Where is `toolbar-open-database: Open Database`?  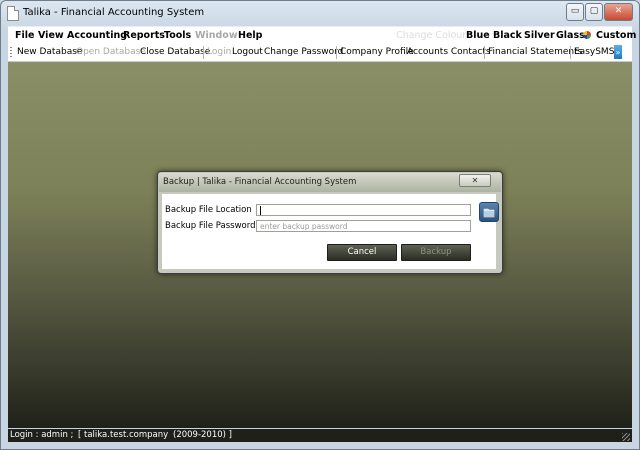
toolbar-open-database: Open Database is located at coordinates (111, 52).